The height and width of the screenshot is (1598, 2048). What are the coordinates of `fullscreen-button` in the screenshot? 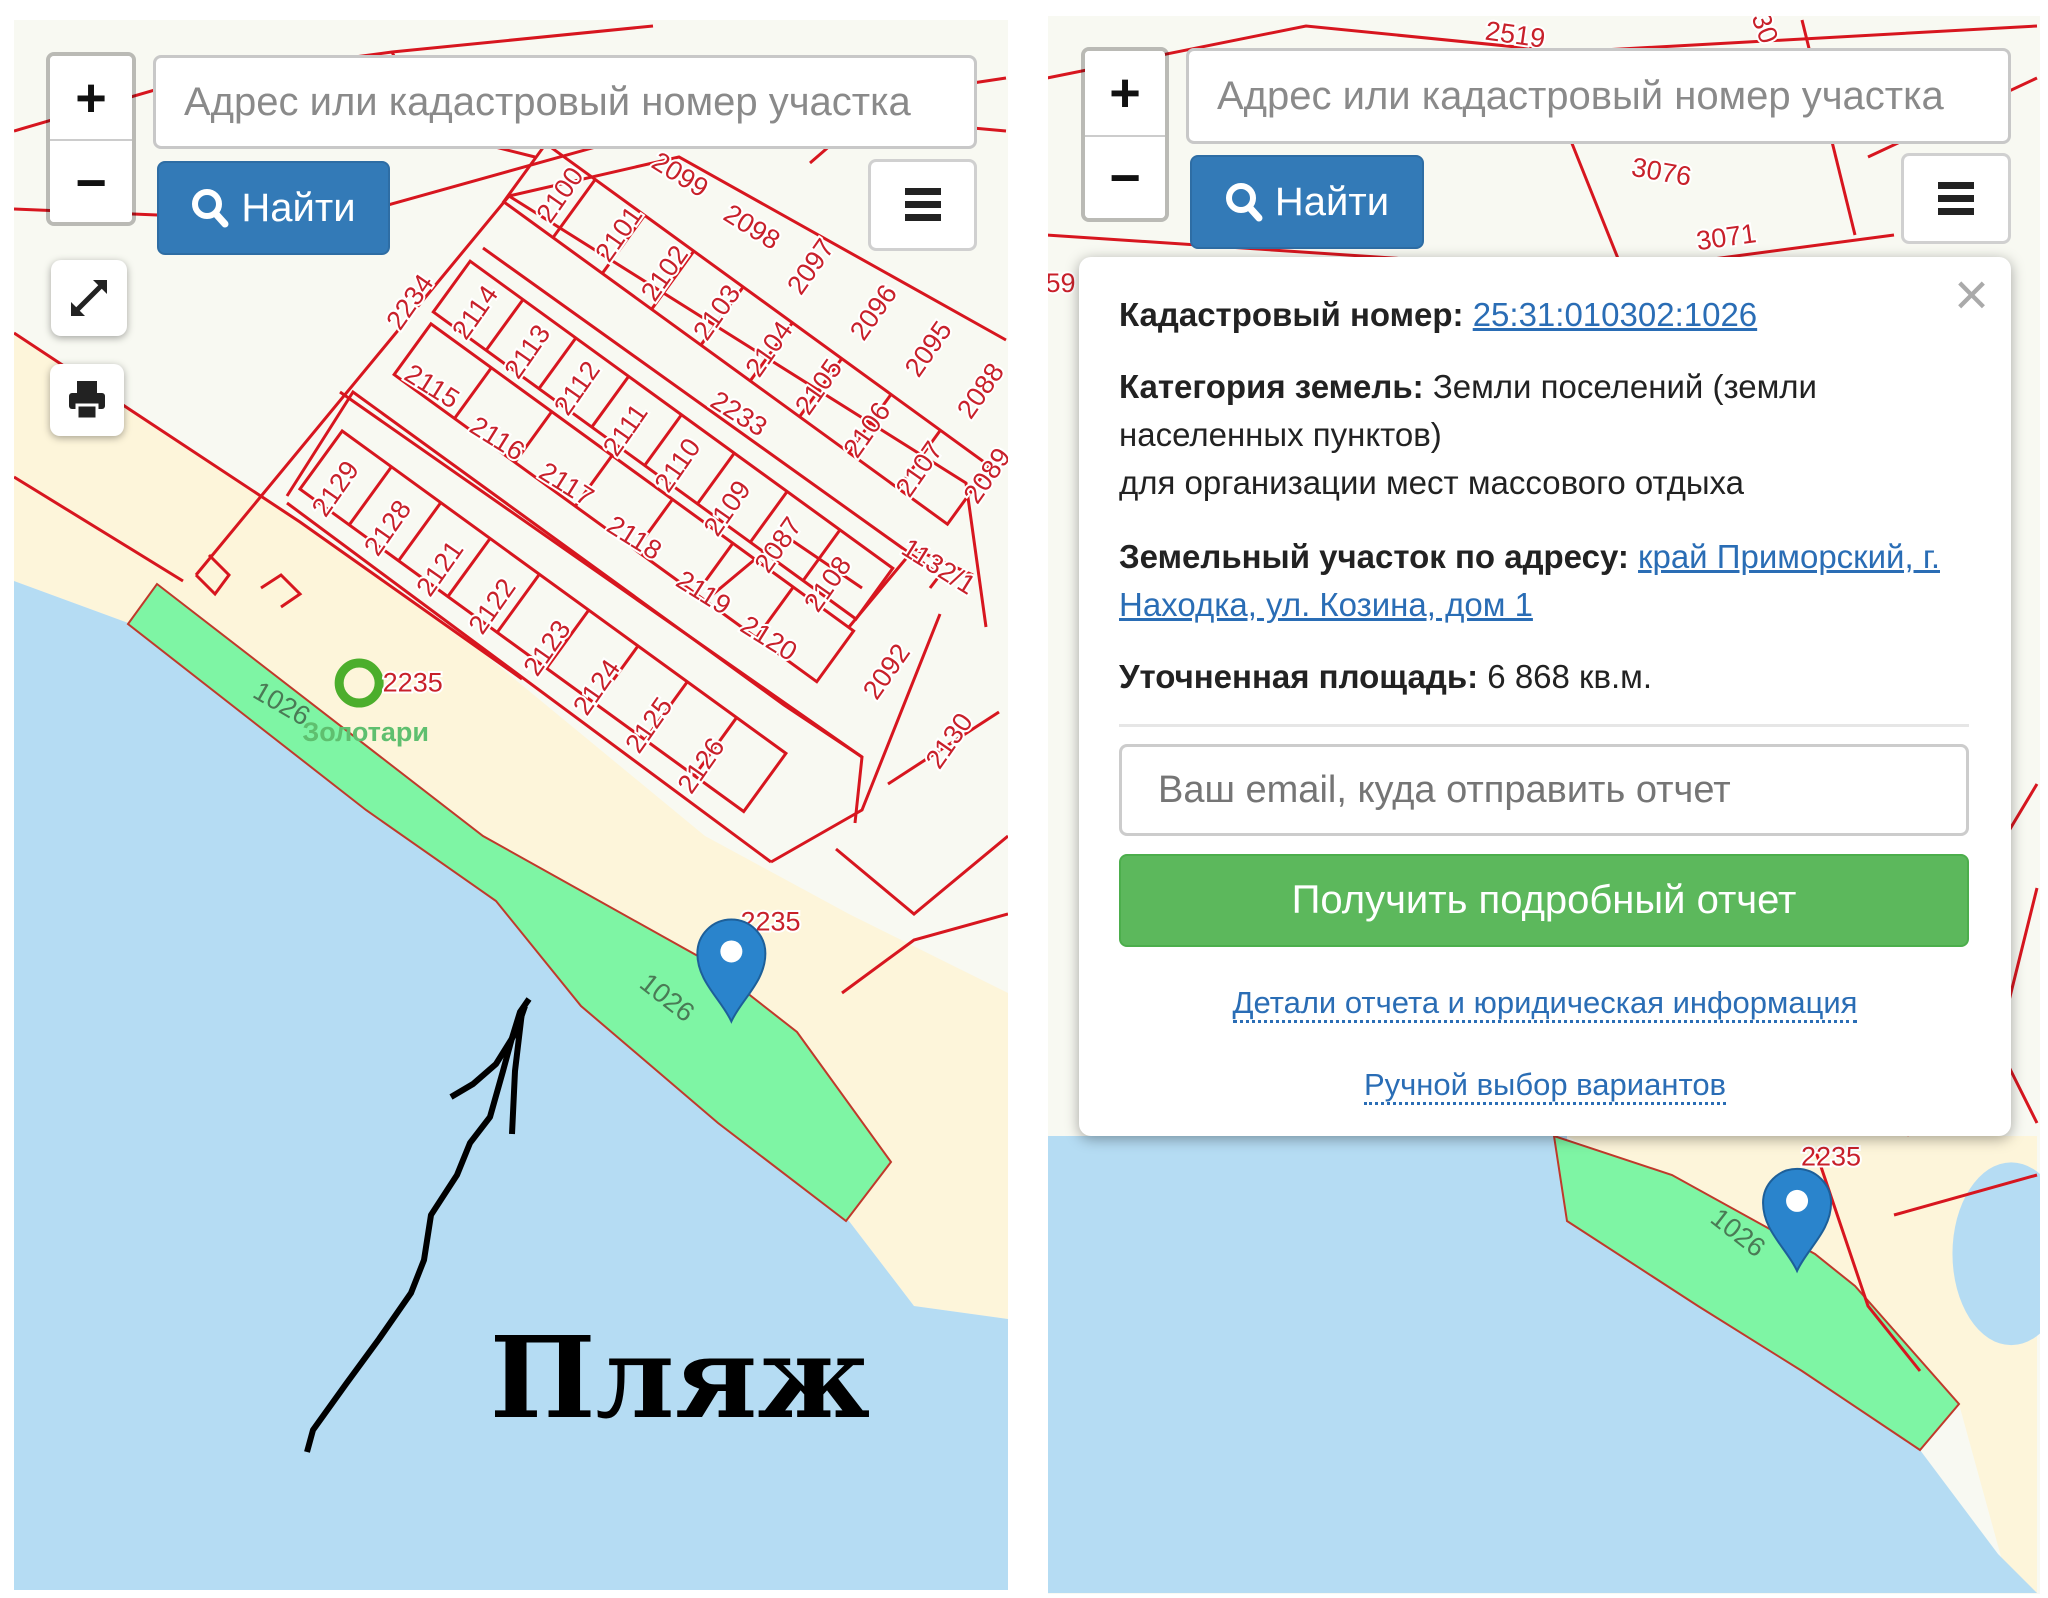 It's located at (89, 298).